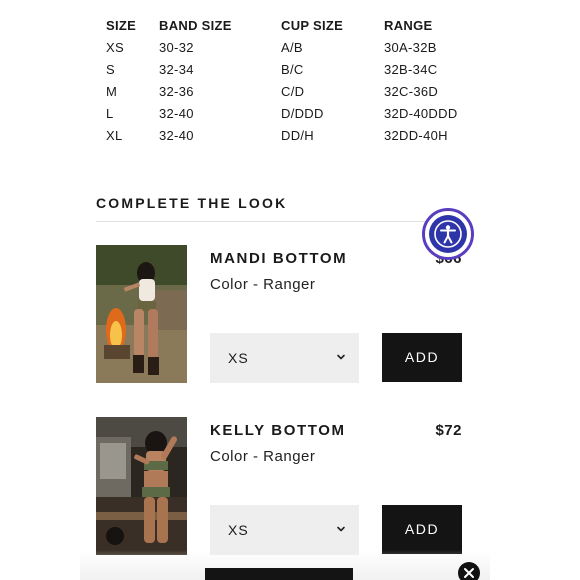 The image size is (580, 580). I want to click on size-chart-row: XS 30-32 A/B 30A-32B, so click(296, 47).